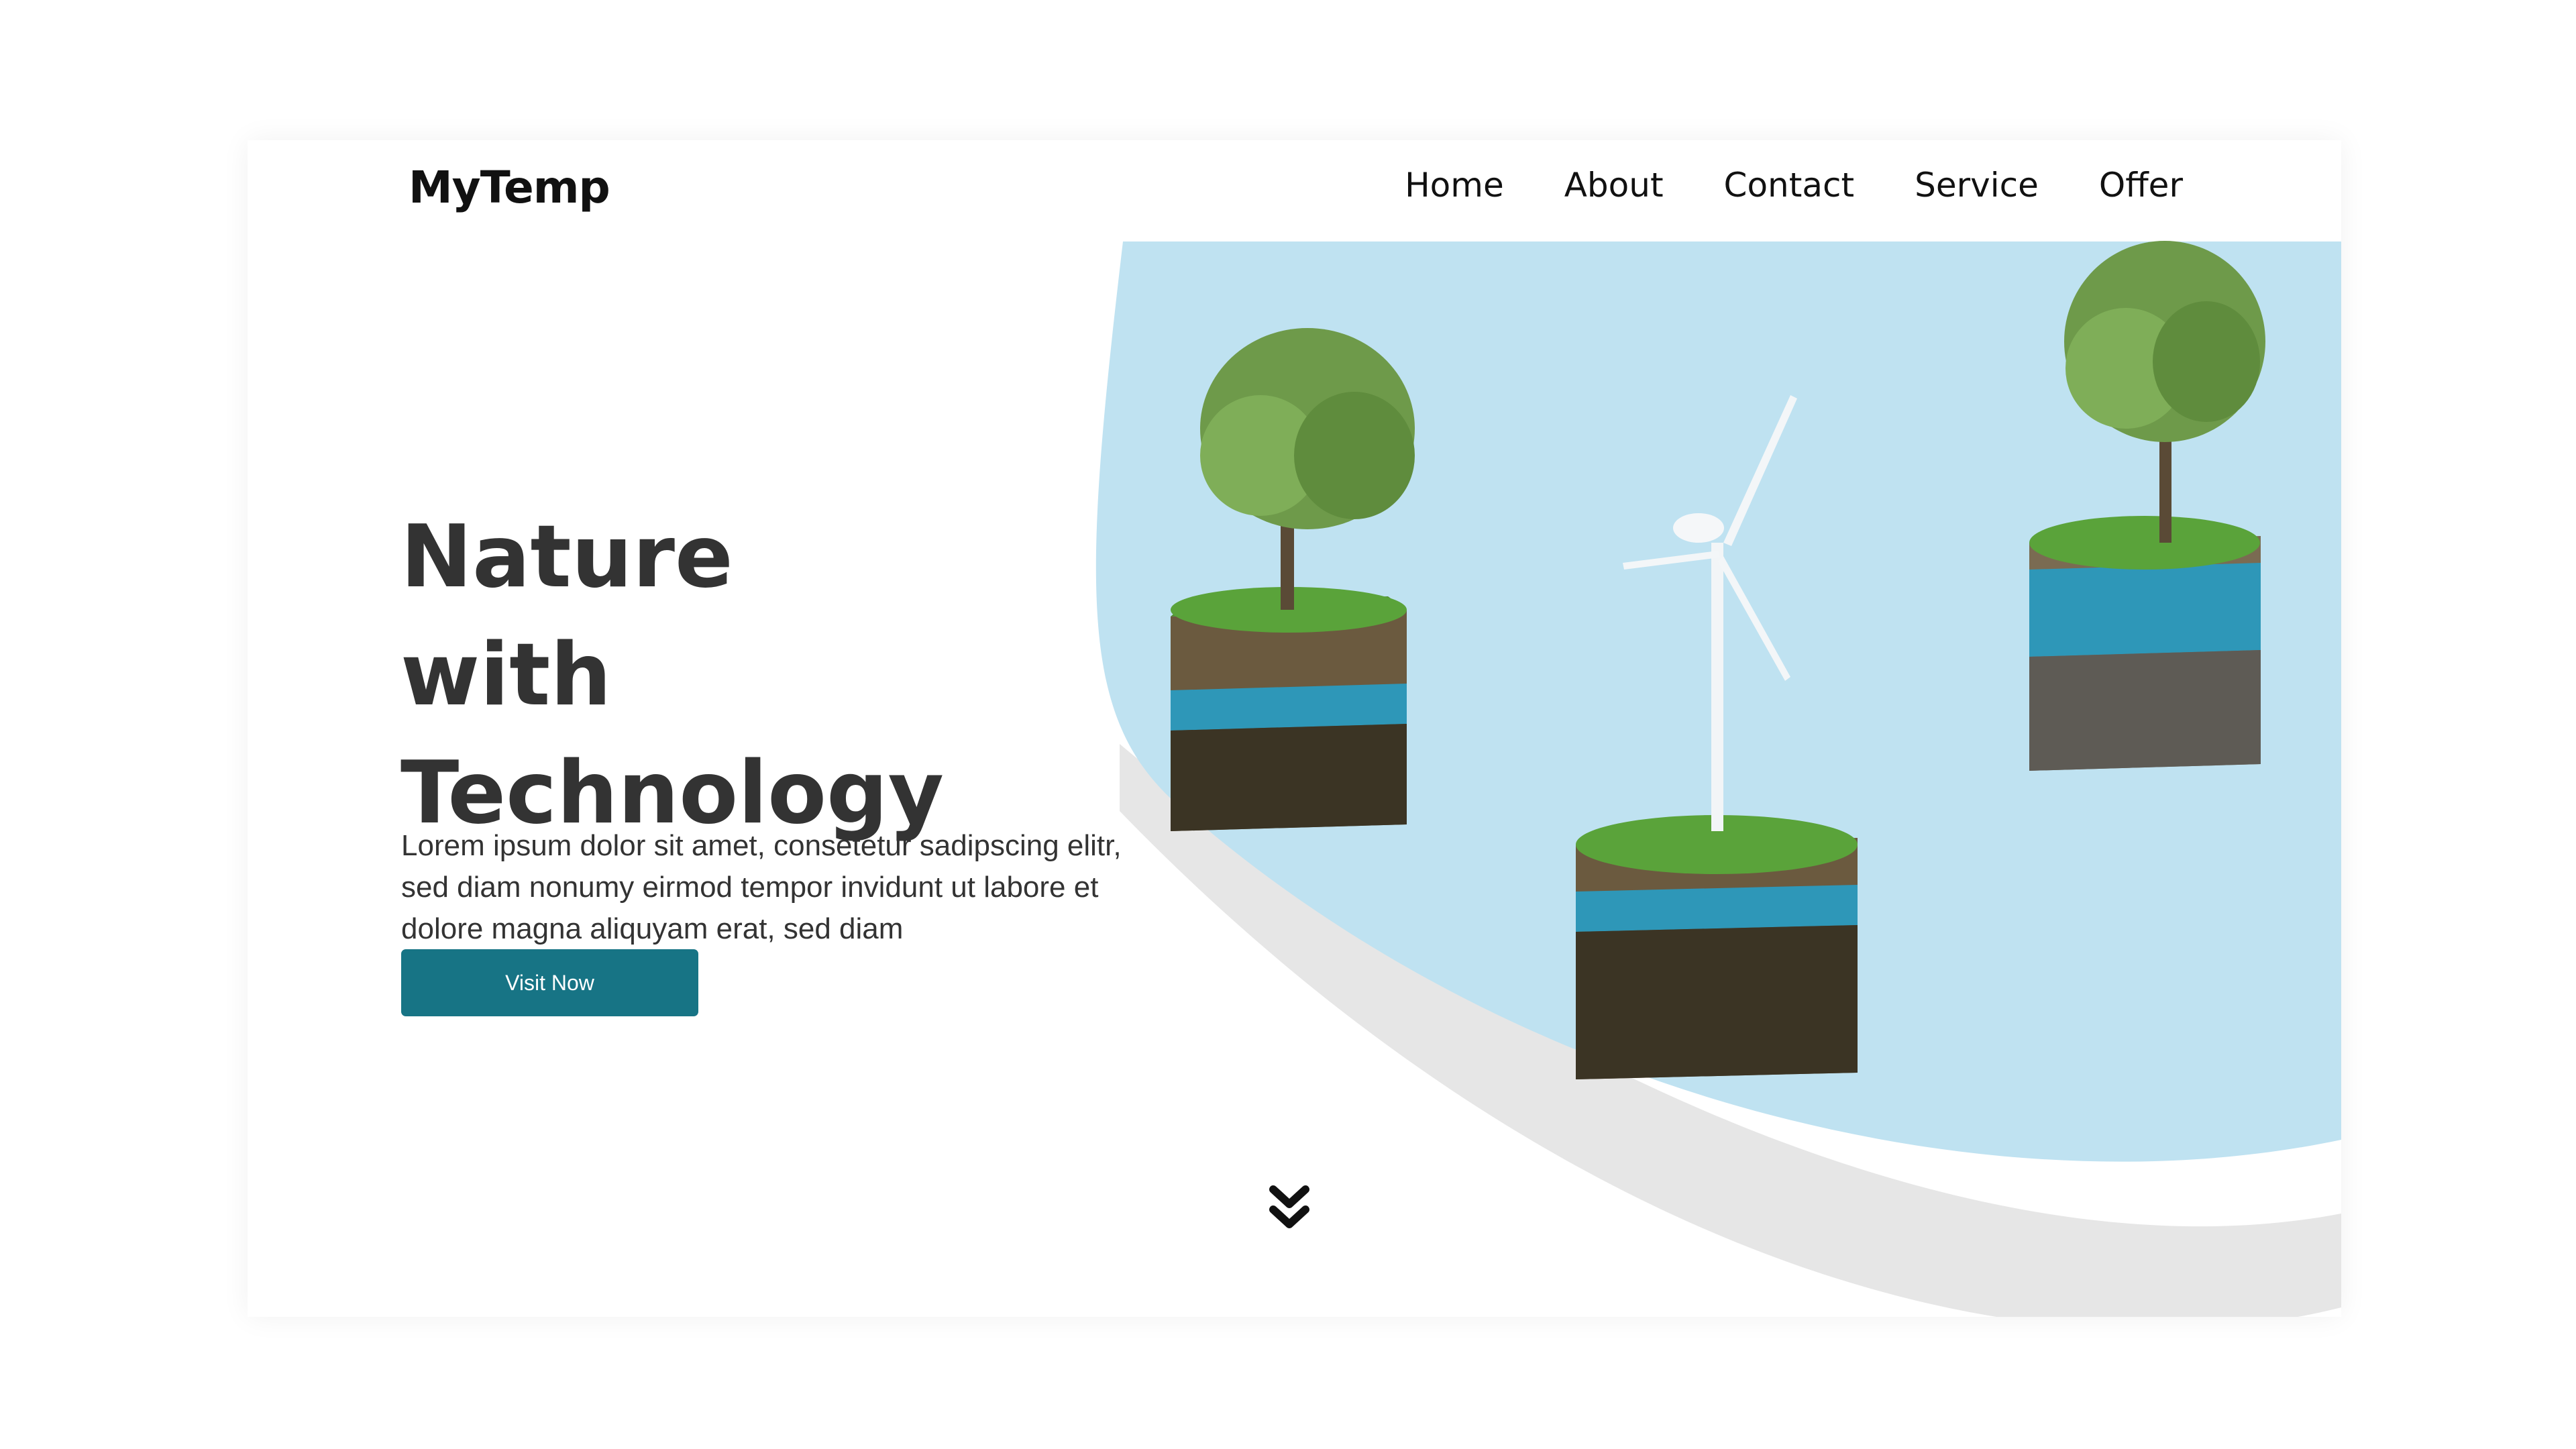 Image resolution: width=2576 pixels, height=1449 pixels. Describe the element at coordinates (2145, 643) in the screenshot. I see `soil-cube-right` at that location.